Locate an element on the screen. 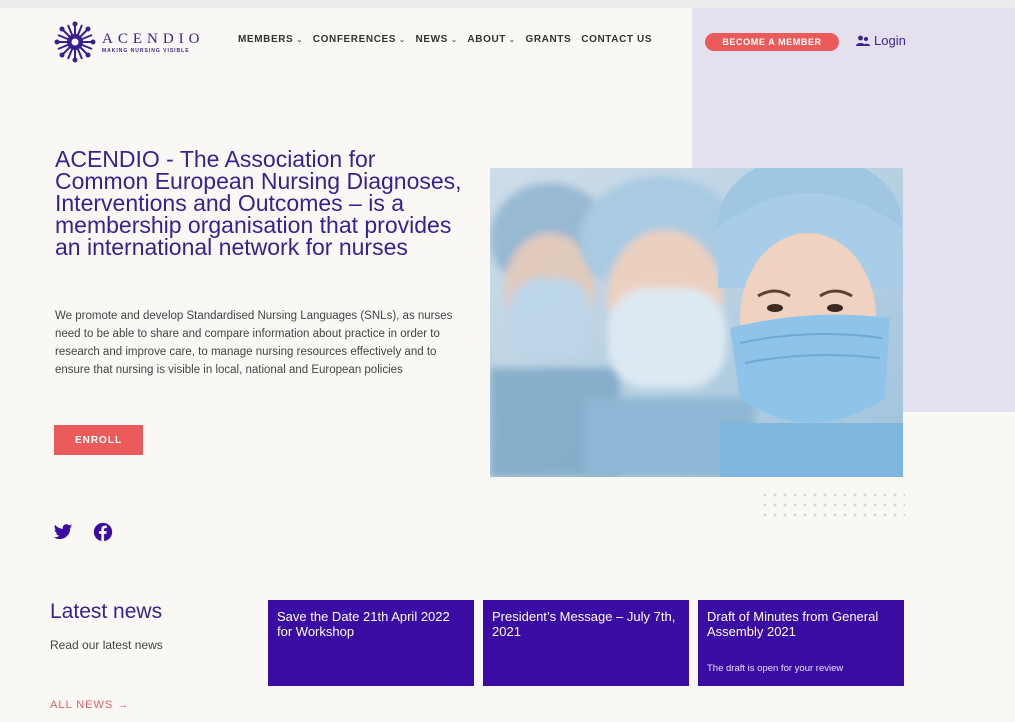 The height and width of the screenshot is (722, 1015). logo-mark-icon is located at coordinates (75, 42).